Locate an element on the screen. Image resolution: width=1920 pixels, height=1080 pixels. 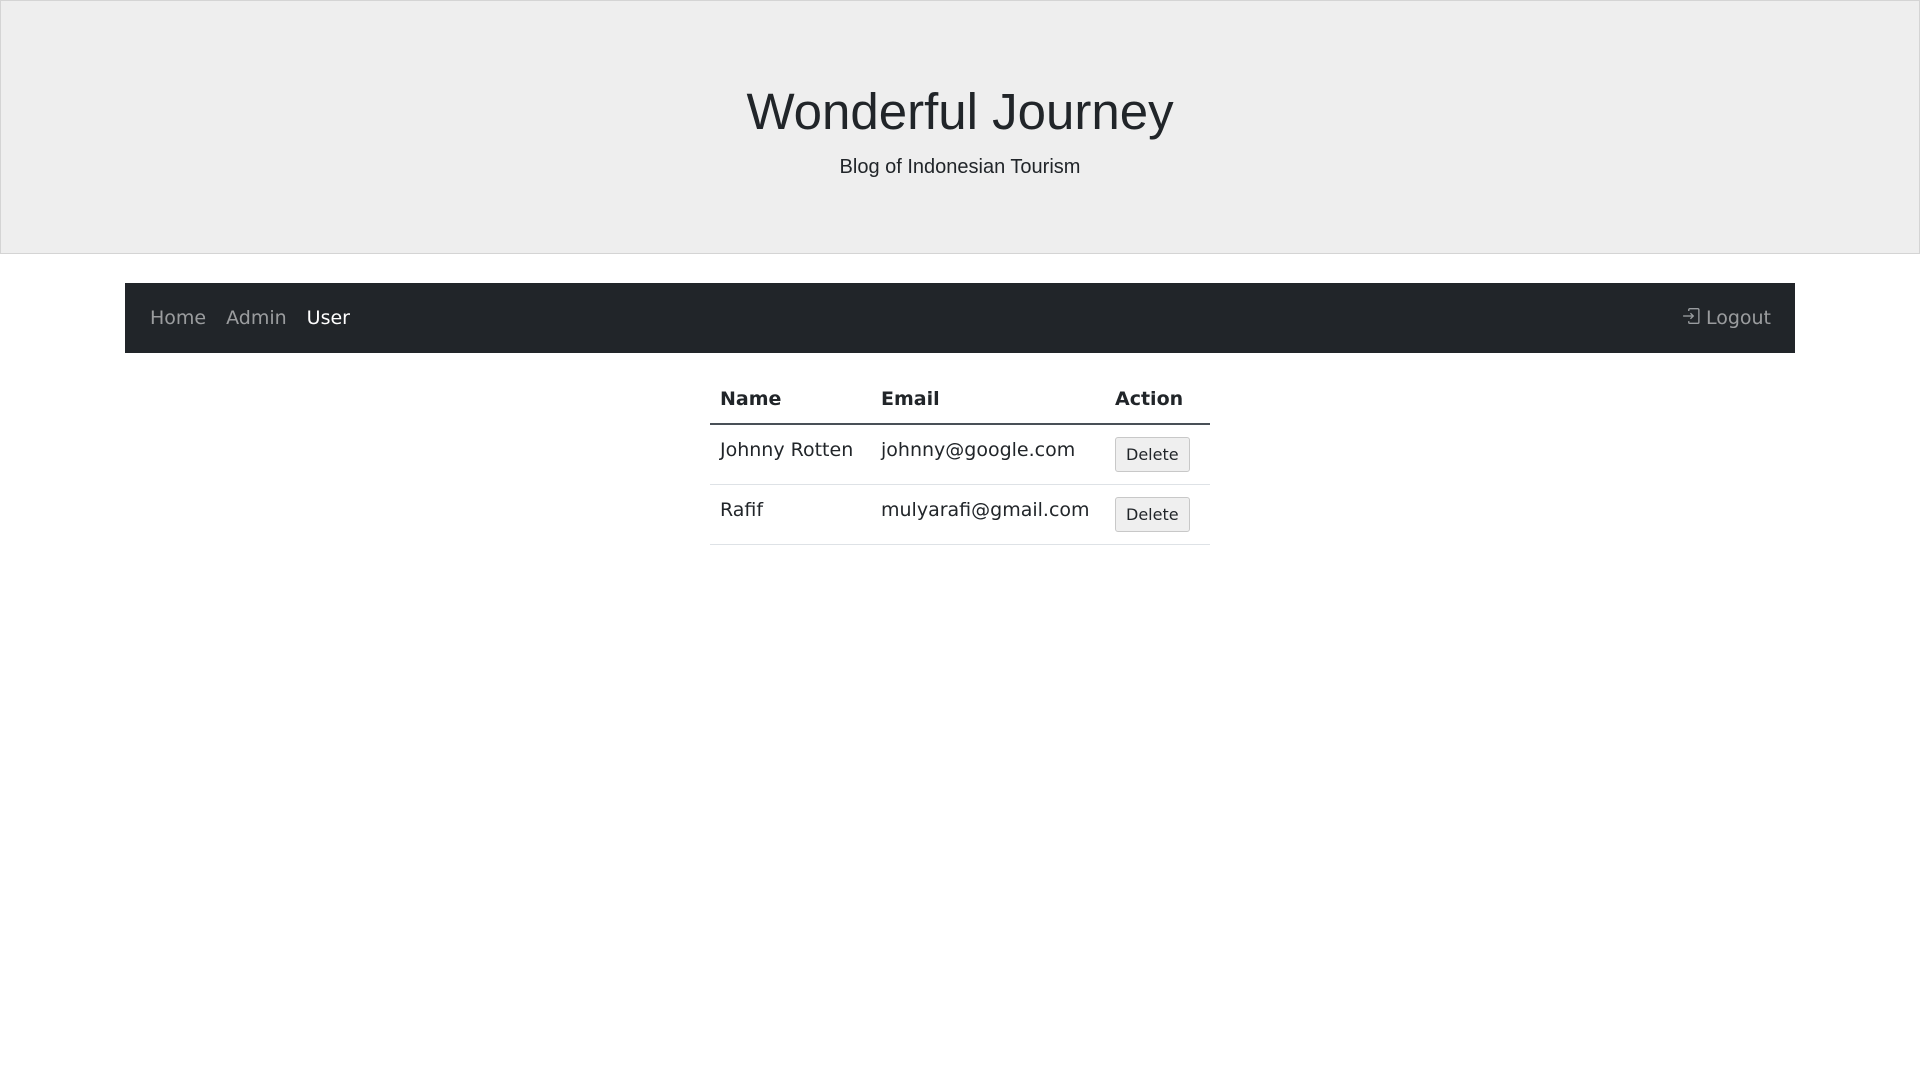
nav-links: Home Admin User is located at coordinates (260, 318).